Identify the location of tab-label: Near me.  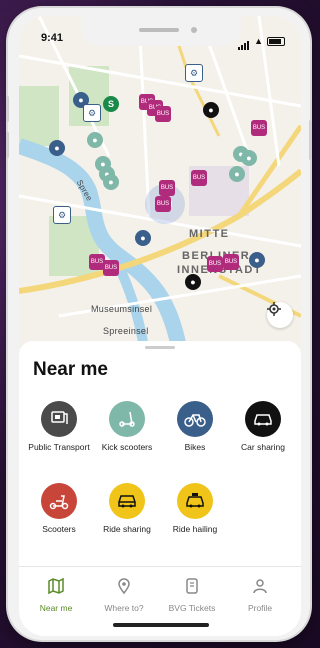
(56, 608).